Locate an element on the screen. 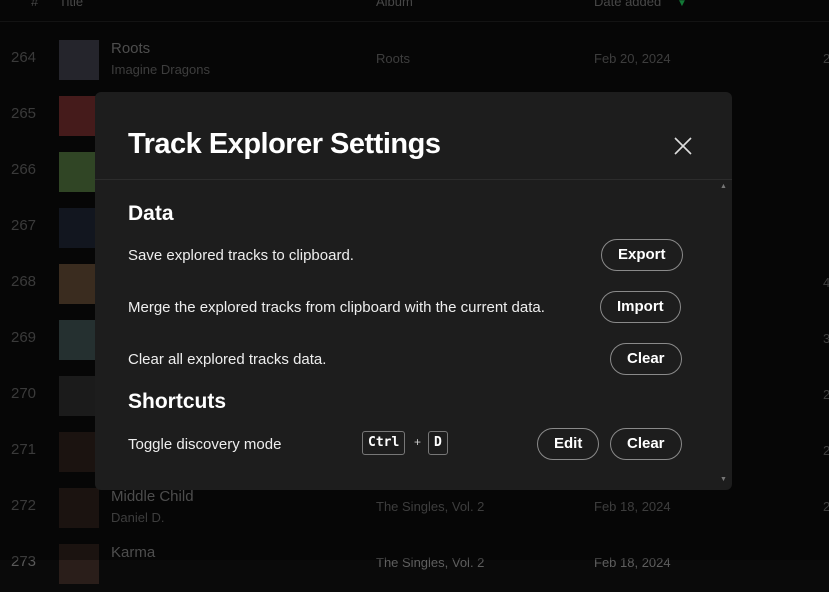 Image resolution: width=829 pixels, height=592 pixels. shortcuts-heading: Shortcuts is located at coordinates (177, 401).